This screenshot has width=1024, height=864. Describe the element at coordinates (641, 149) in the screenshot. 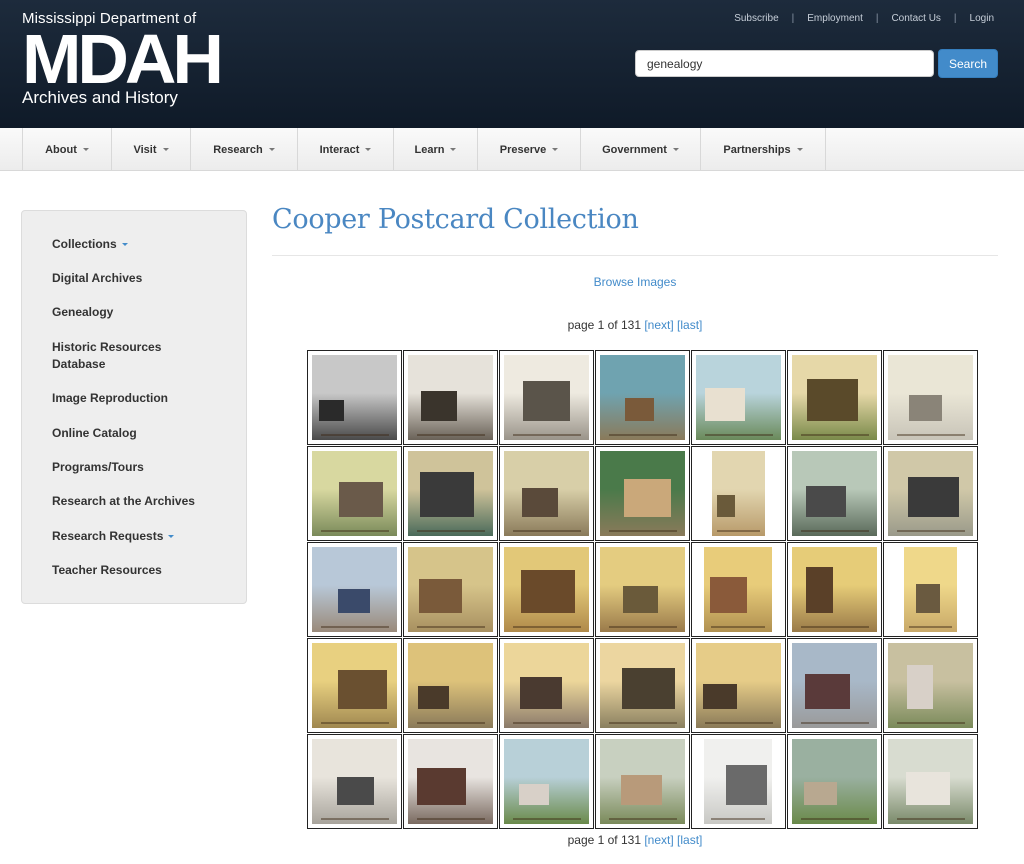

I see `nav-item-government: Government` at that location.